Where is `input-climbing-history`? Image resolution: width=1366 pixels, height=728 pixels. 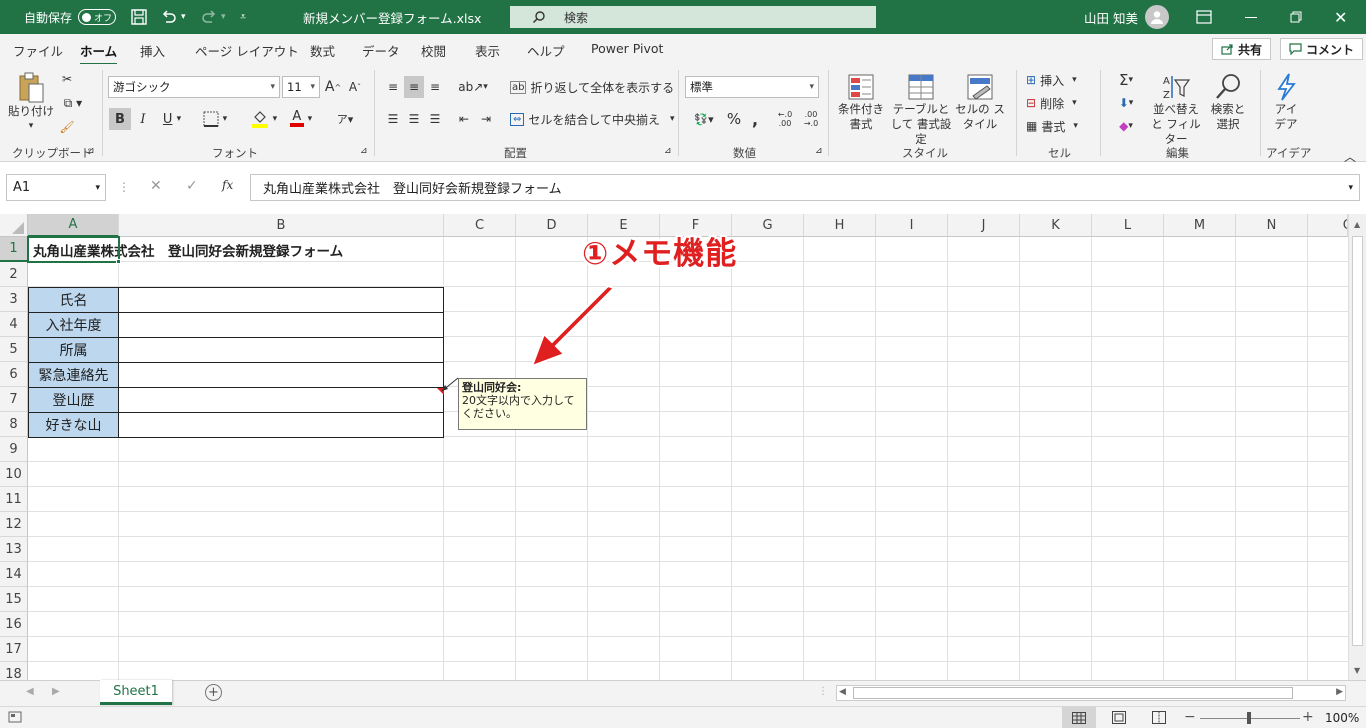 input-climbing-history is located at coordinates (281, 400).